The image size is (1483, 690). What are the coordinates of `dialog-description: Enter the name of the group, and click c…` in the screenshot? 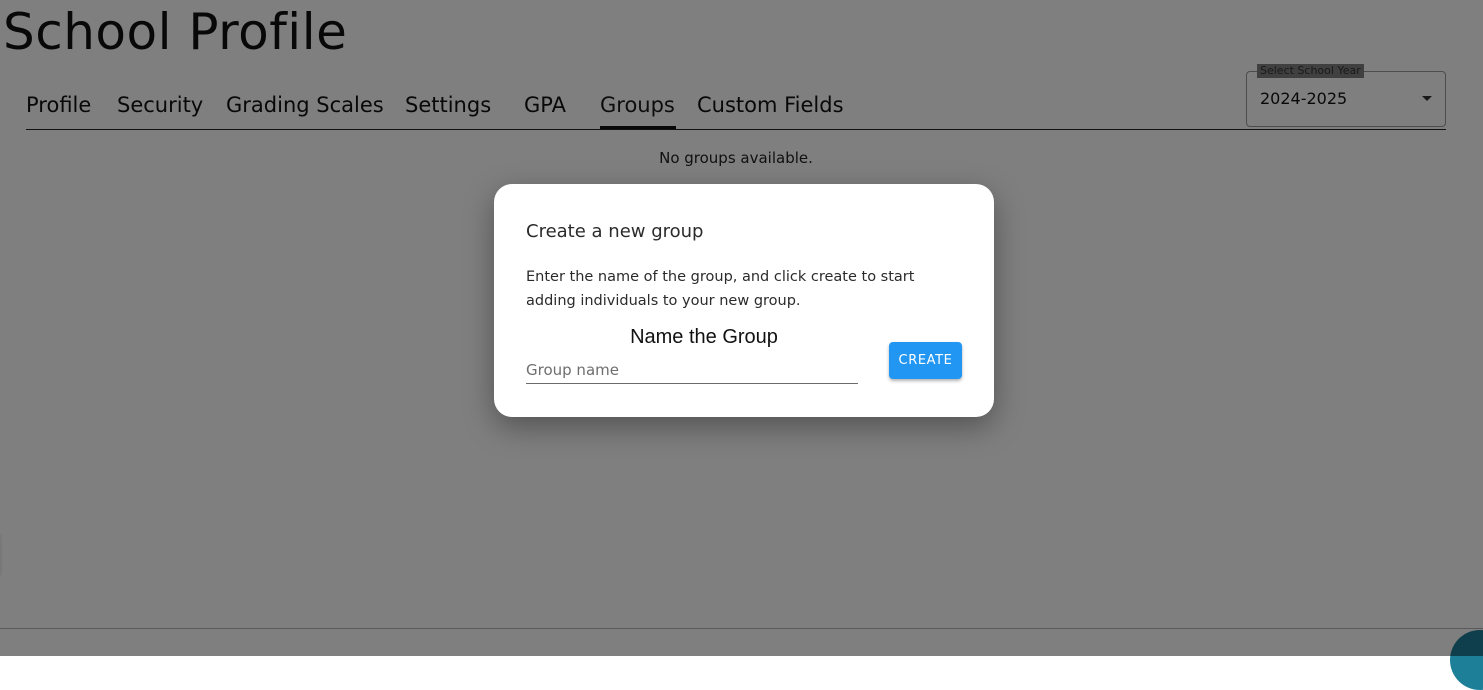 It's located at (720, 289).